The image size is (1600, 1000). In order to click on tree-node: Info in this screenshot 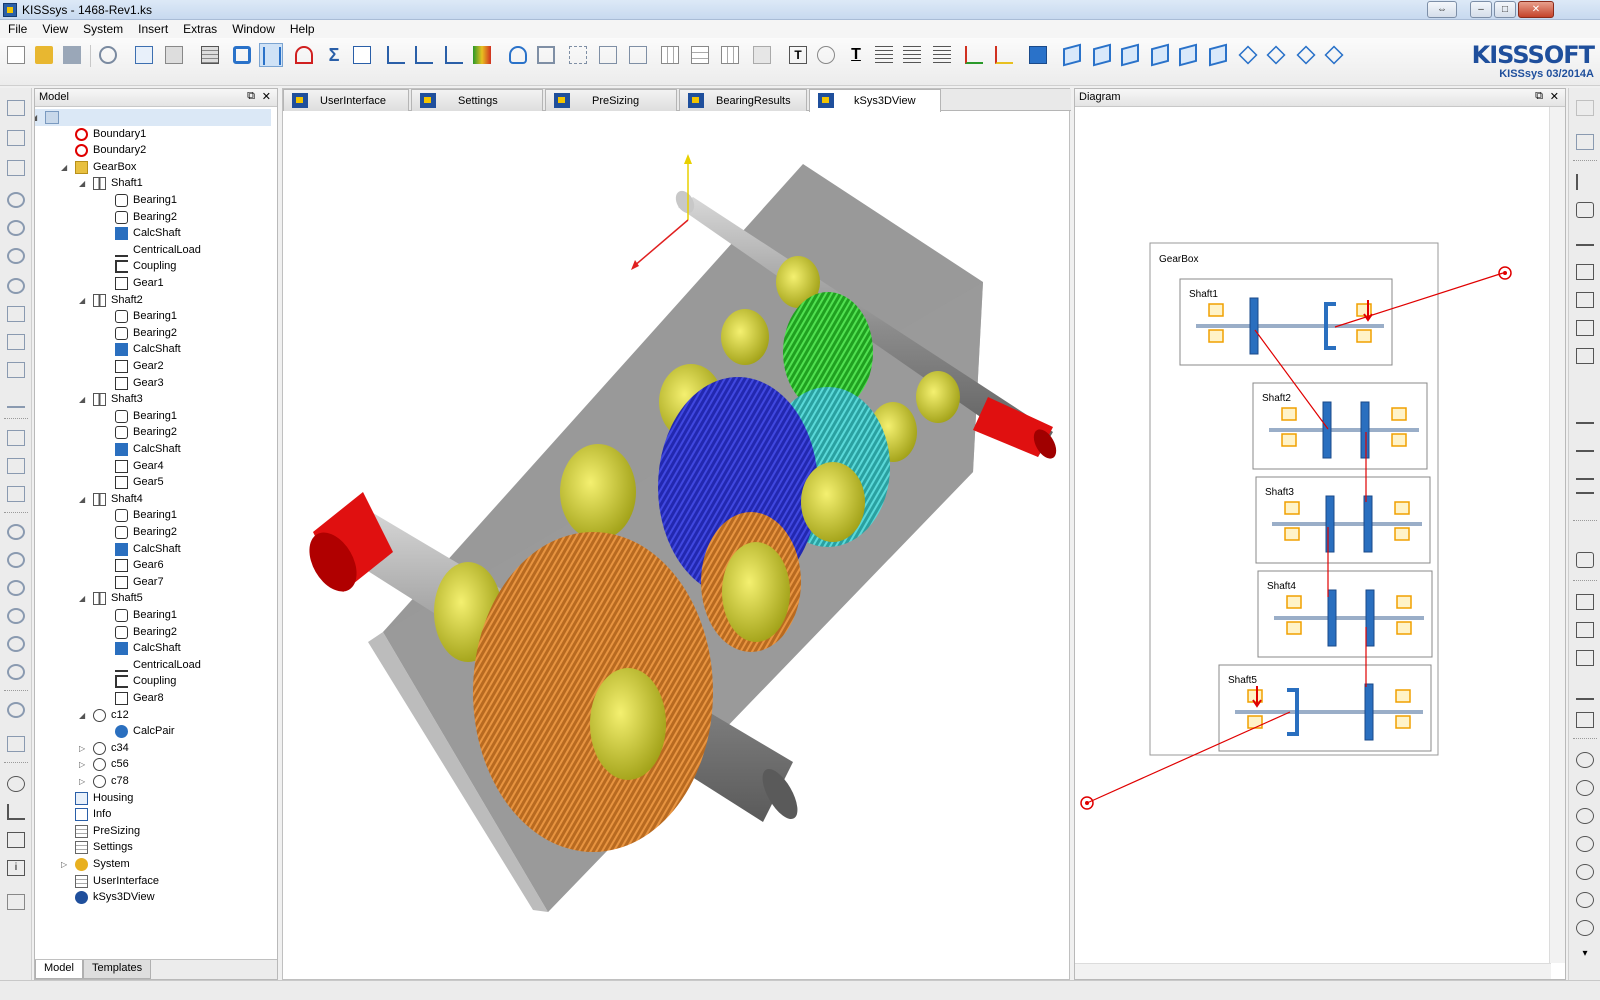, I will do `click(153, 814)`.